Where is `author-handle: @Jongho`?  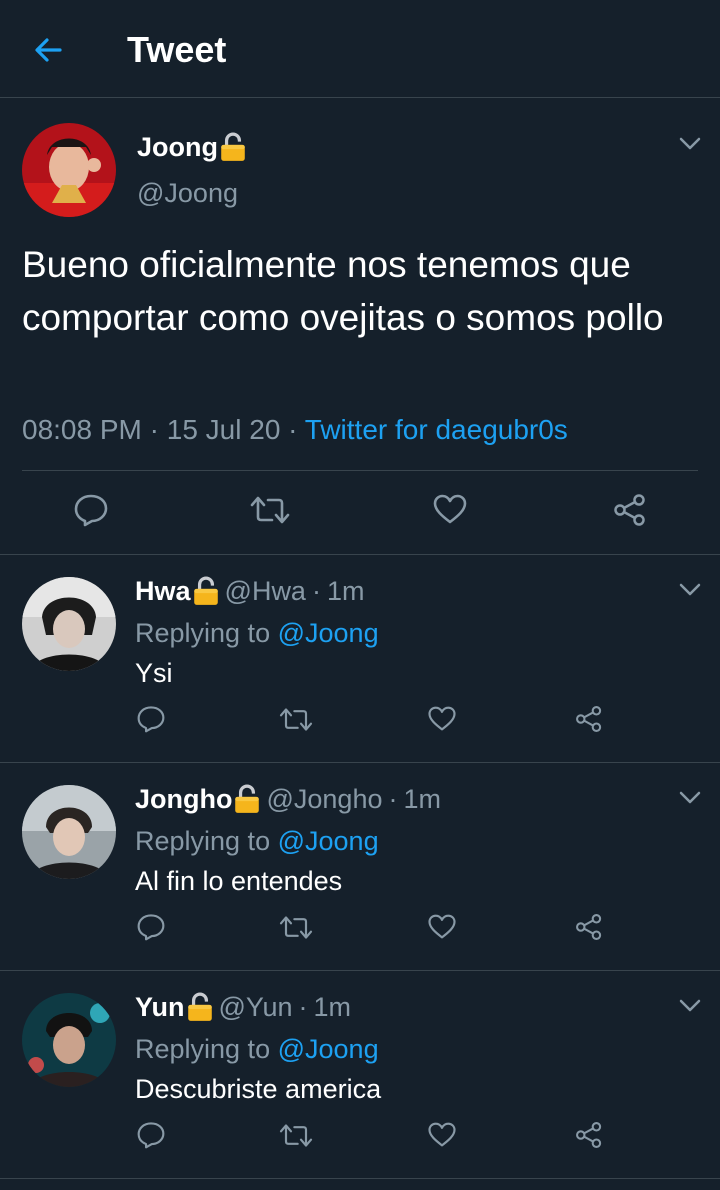
author-handle: @Jongho is located at coordinates (324, 799).